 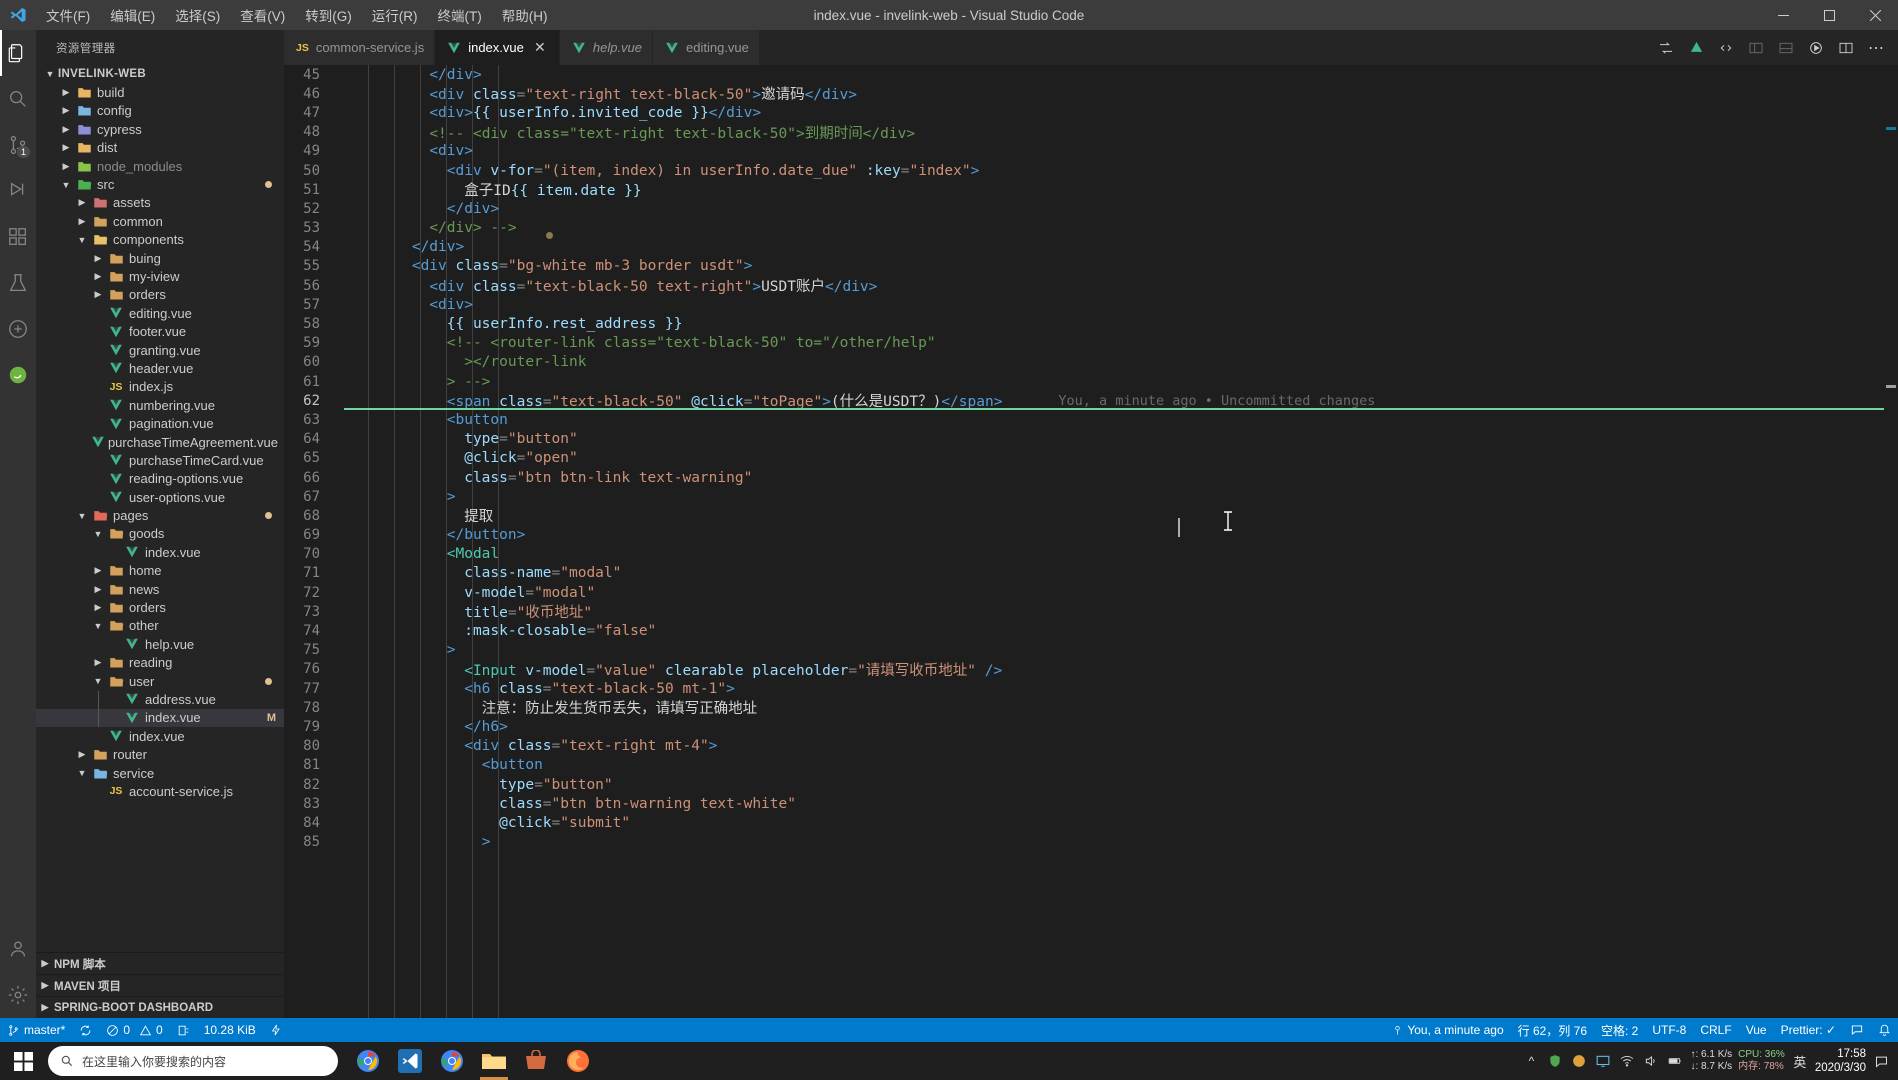 What do you see at coordinates (160, 589) in the screenshot?
I see `tree-item-news: ▶ news` at bounding box center [160, 589].